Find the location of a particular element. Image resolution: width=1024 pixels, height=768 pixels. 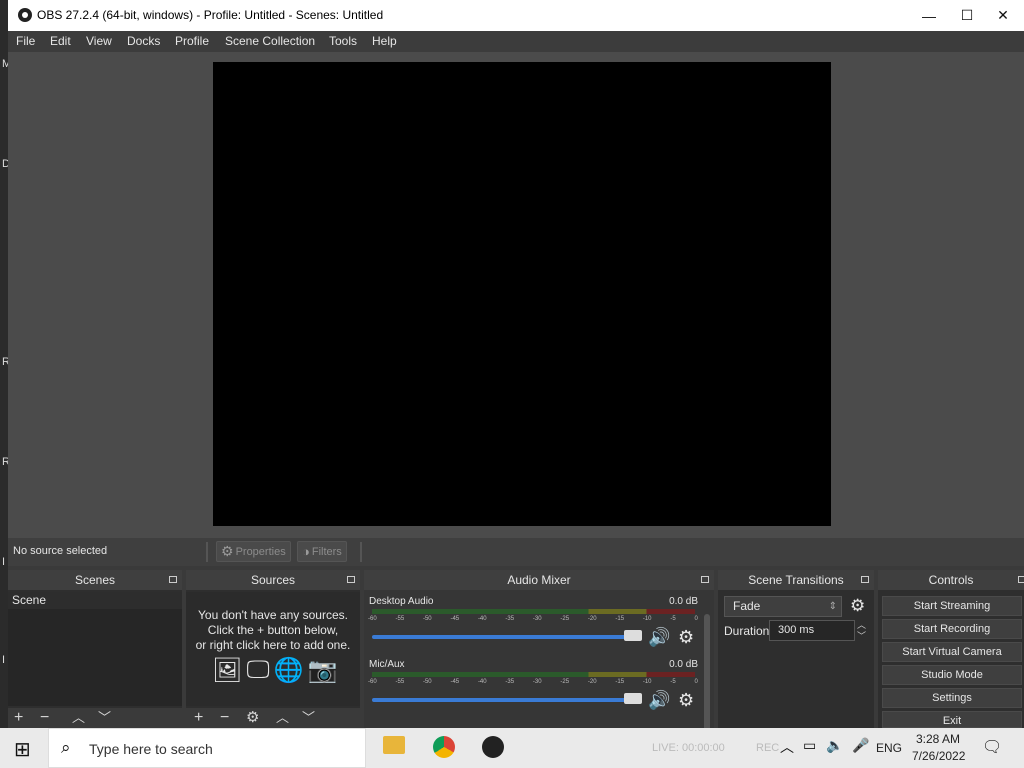

filter-icon: ◑ is located at coordinates (306, 551).